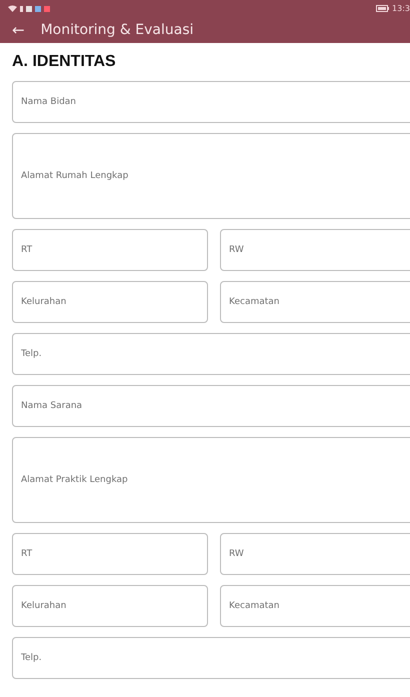 The height and width of the screenshot is (697, 410). Describe the element at coordinates (64, 62) in the screenshot. I see `section-heading: A. IDENTITAS` at that location.